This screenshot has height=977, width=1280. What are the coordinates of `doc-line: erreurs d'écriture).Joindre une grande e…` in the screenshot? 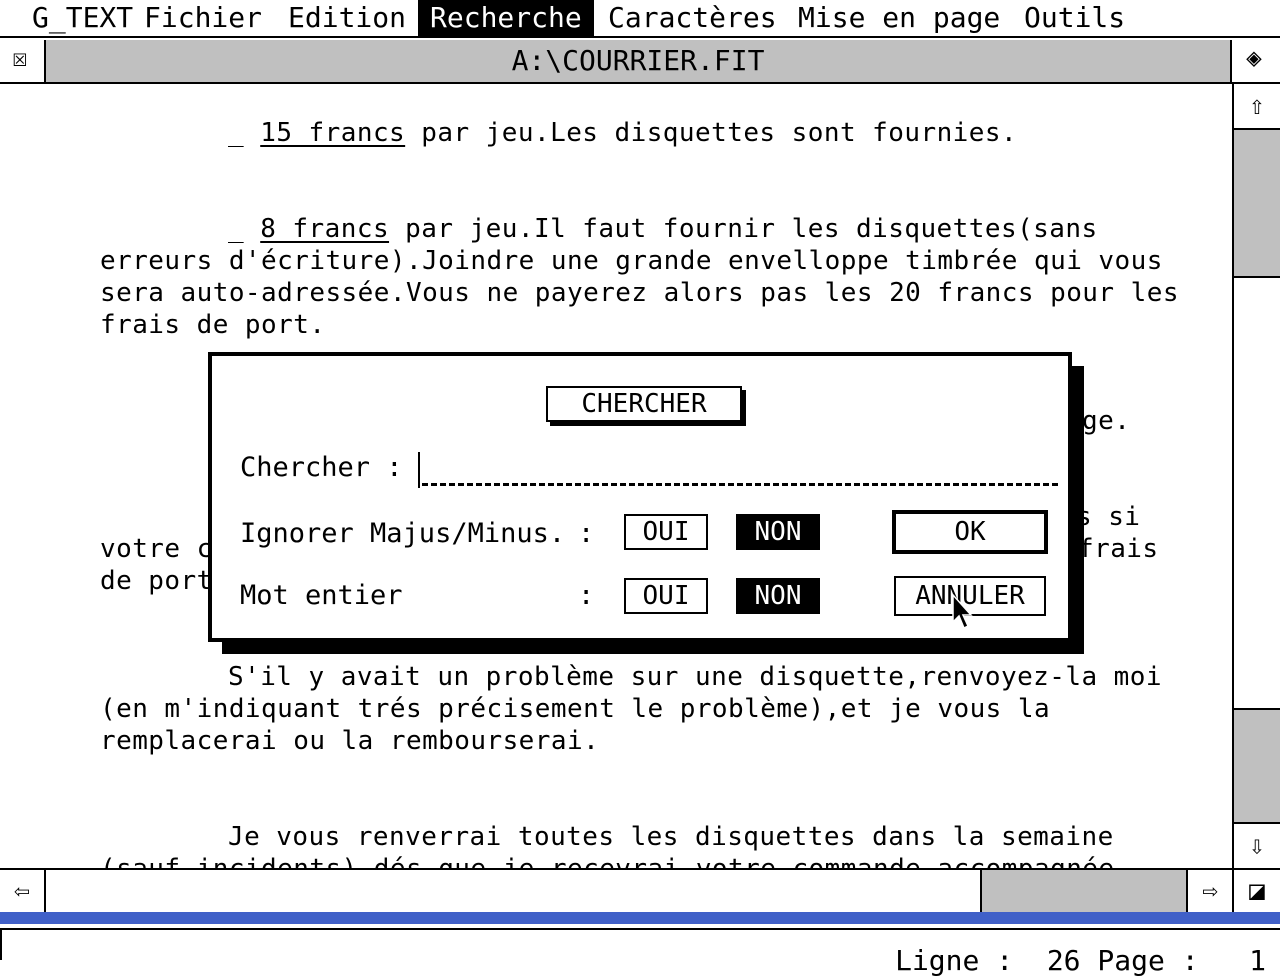 It's located at (631, 261).